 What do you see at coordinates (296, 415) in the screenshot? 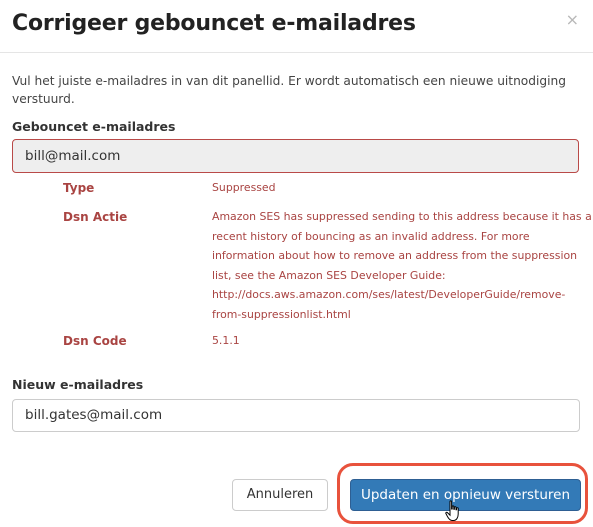
I see `new-email-input: bill.gates@mail.com` at bounding box center [296, 415].